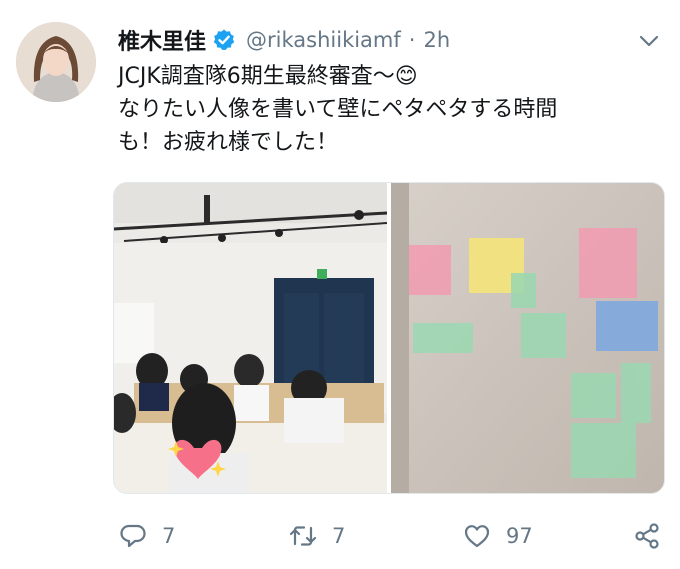 Image resolution: width=680 pixels, height=569 pixels. I want to click on avatar-image, so click(56, 62).